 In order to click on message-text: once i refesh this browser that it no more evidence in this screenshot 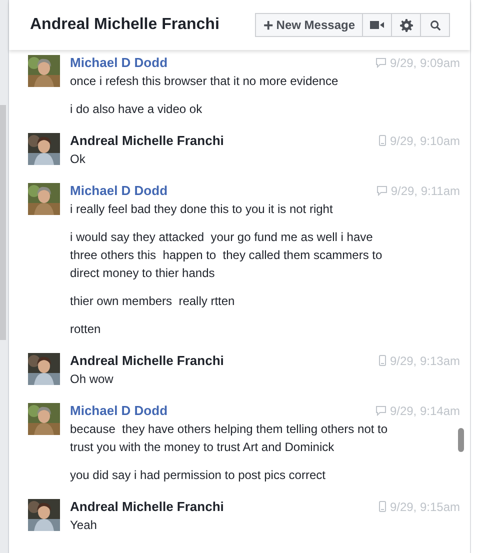, I will do `click(205, 81)`.